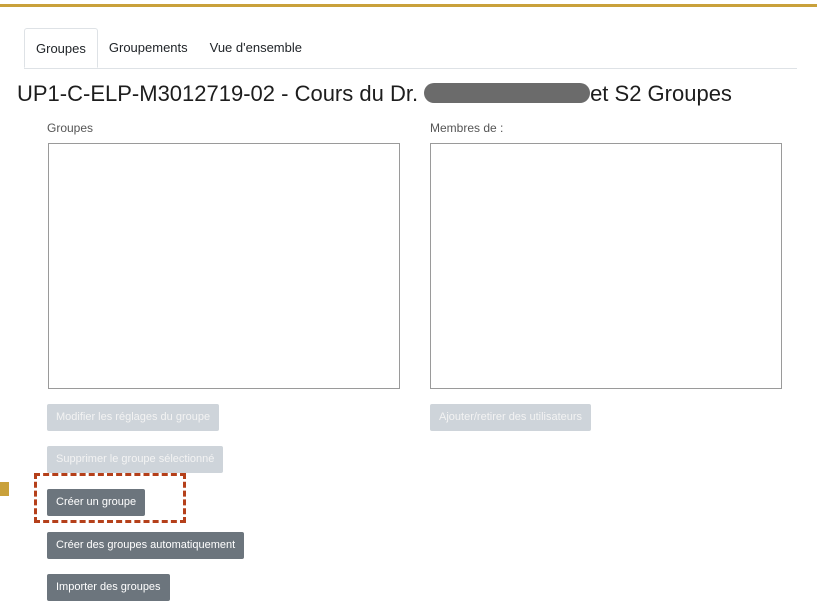 The height and width of the screenshot is (601, 817). I want to click on tab-vue-ensemble: Vue d'ensemble, so click(256, 48).